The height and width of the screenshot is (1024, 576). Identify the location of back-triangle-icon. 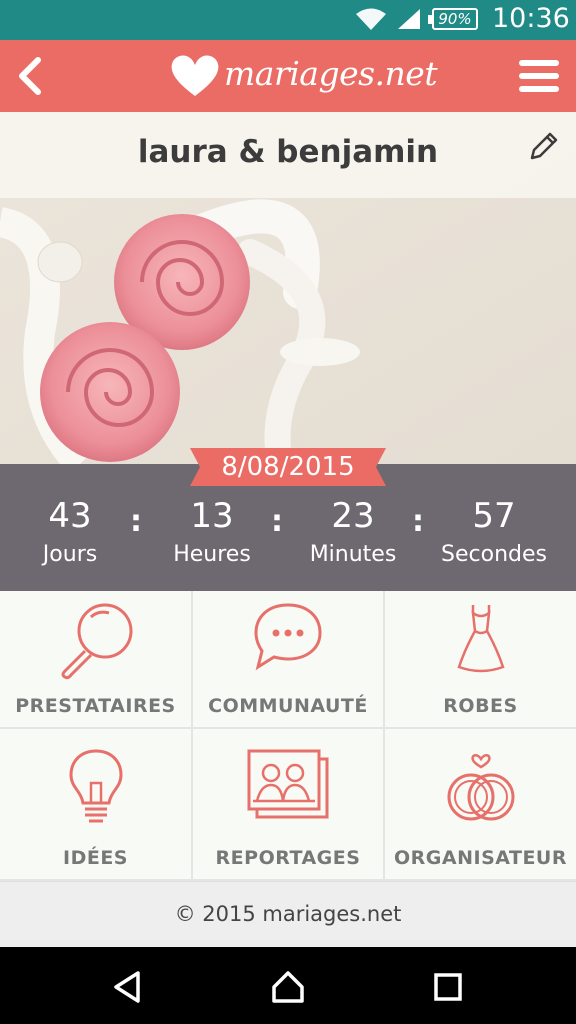
(128, 987).